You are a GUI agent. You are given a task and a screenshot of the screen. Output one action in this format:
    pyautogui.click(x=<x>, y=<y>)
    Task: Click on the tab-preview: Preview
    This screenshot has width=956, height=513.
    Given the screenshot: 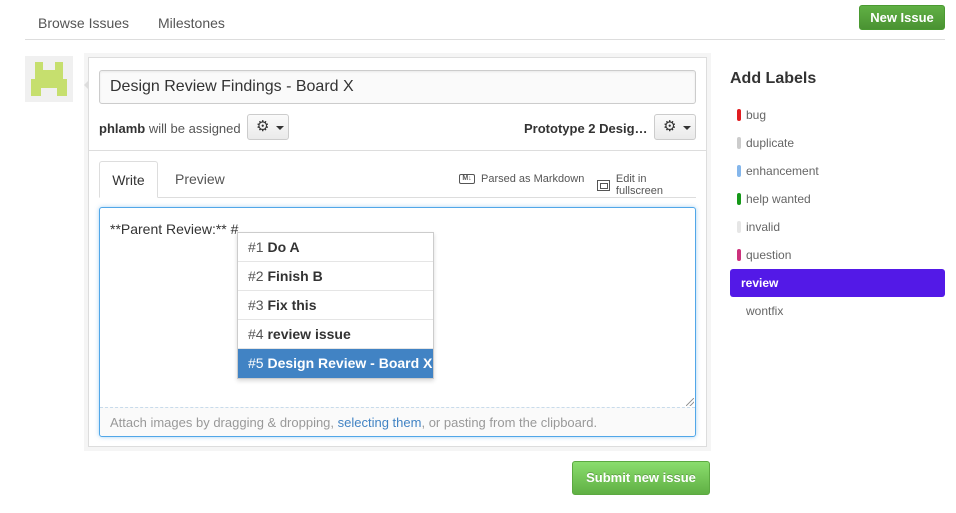 What is the action you would take?
    pyautogui.click(x=200, y=179)
    